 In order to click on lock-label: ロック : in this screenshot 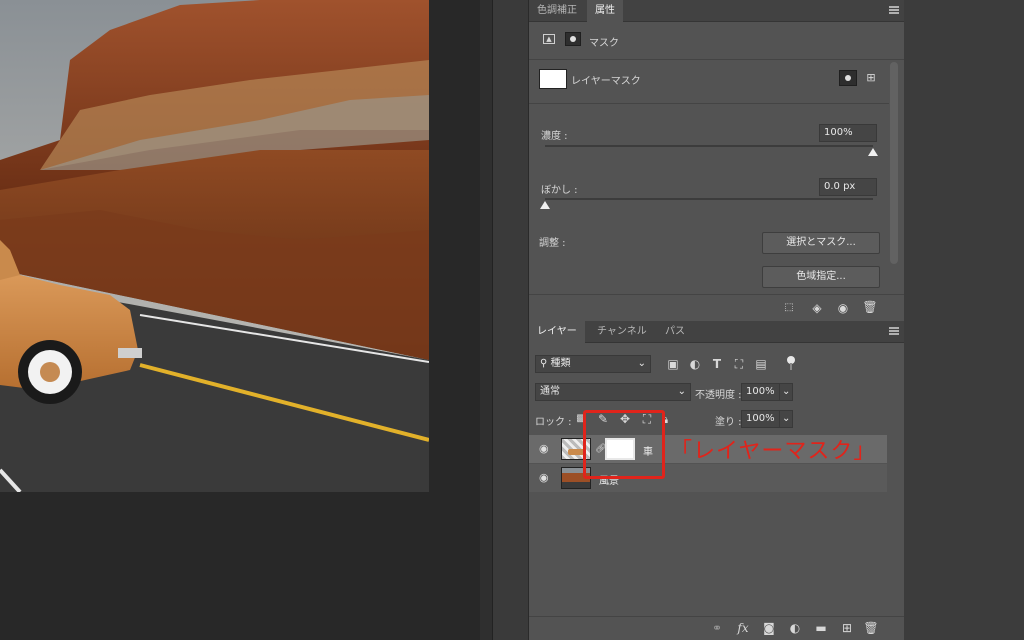, I will do `click(553, 422)`.